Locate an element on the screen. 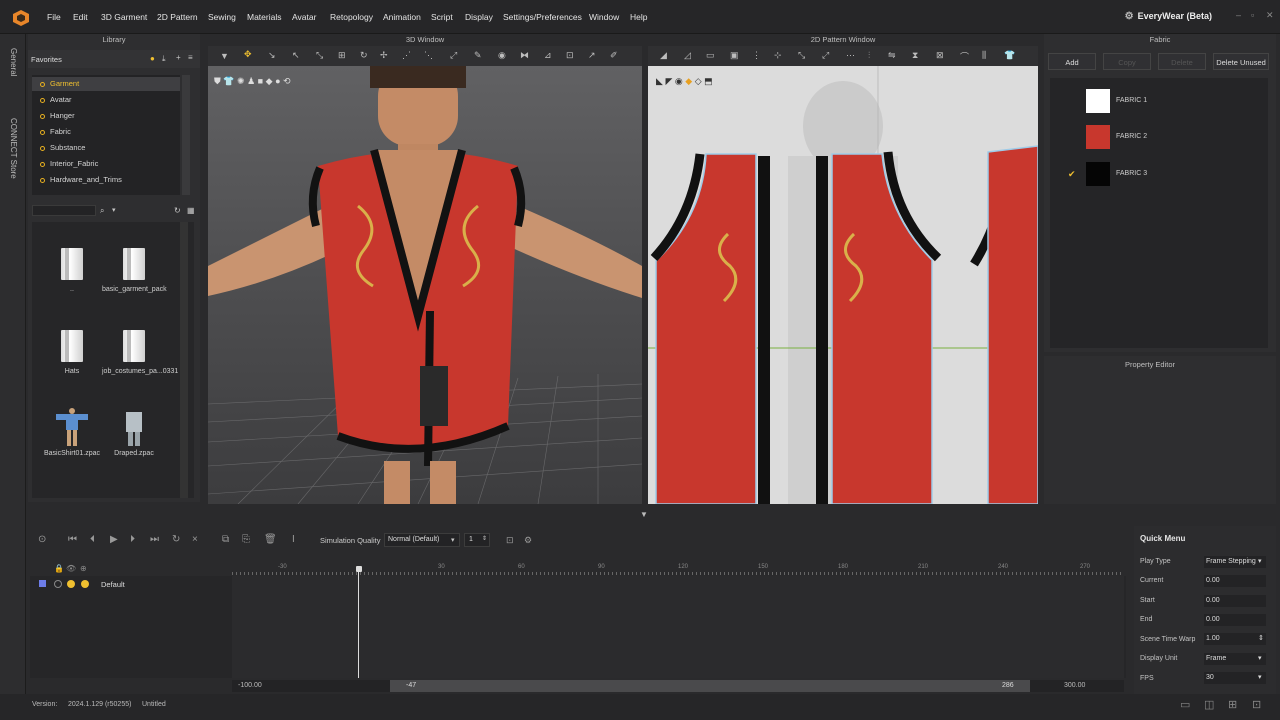  maximize-icon: ▫ is located at coordinates (1252, 15).